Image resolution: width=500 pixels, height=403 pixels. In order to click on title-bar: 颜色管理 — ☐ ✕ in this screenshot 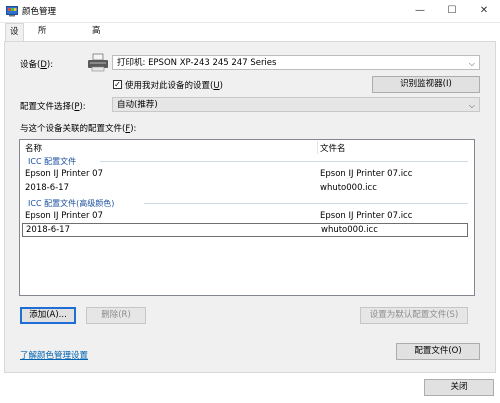, I will do `click(250, 11)`.